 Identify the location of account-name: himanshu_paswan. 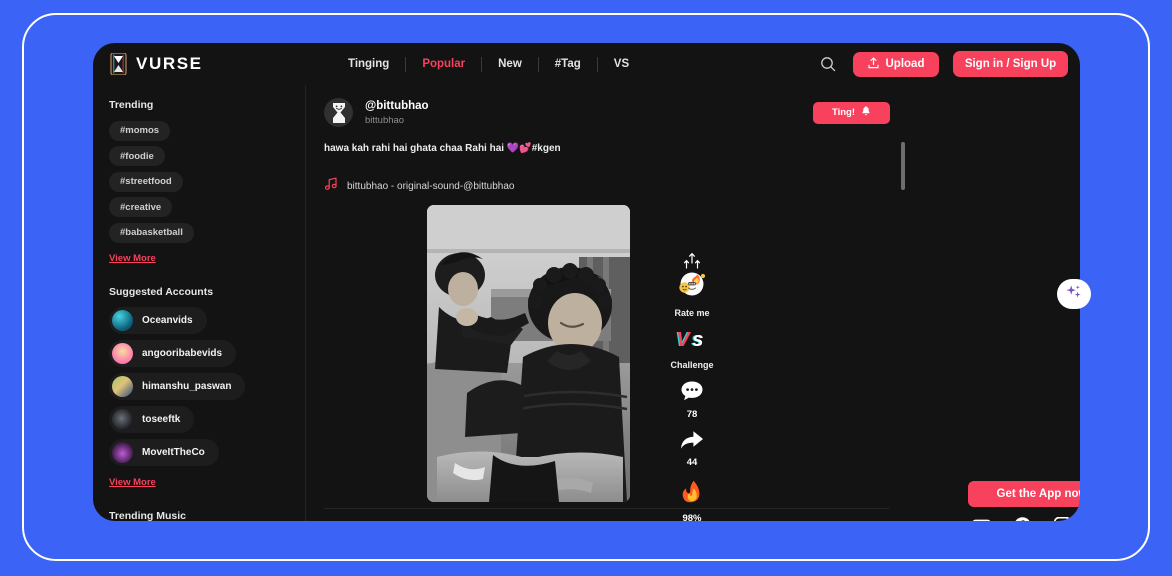
(187, 386).